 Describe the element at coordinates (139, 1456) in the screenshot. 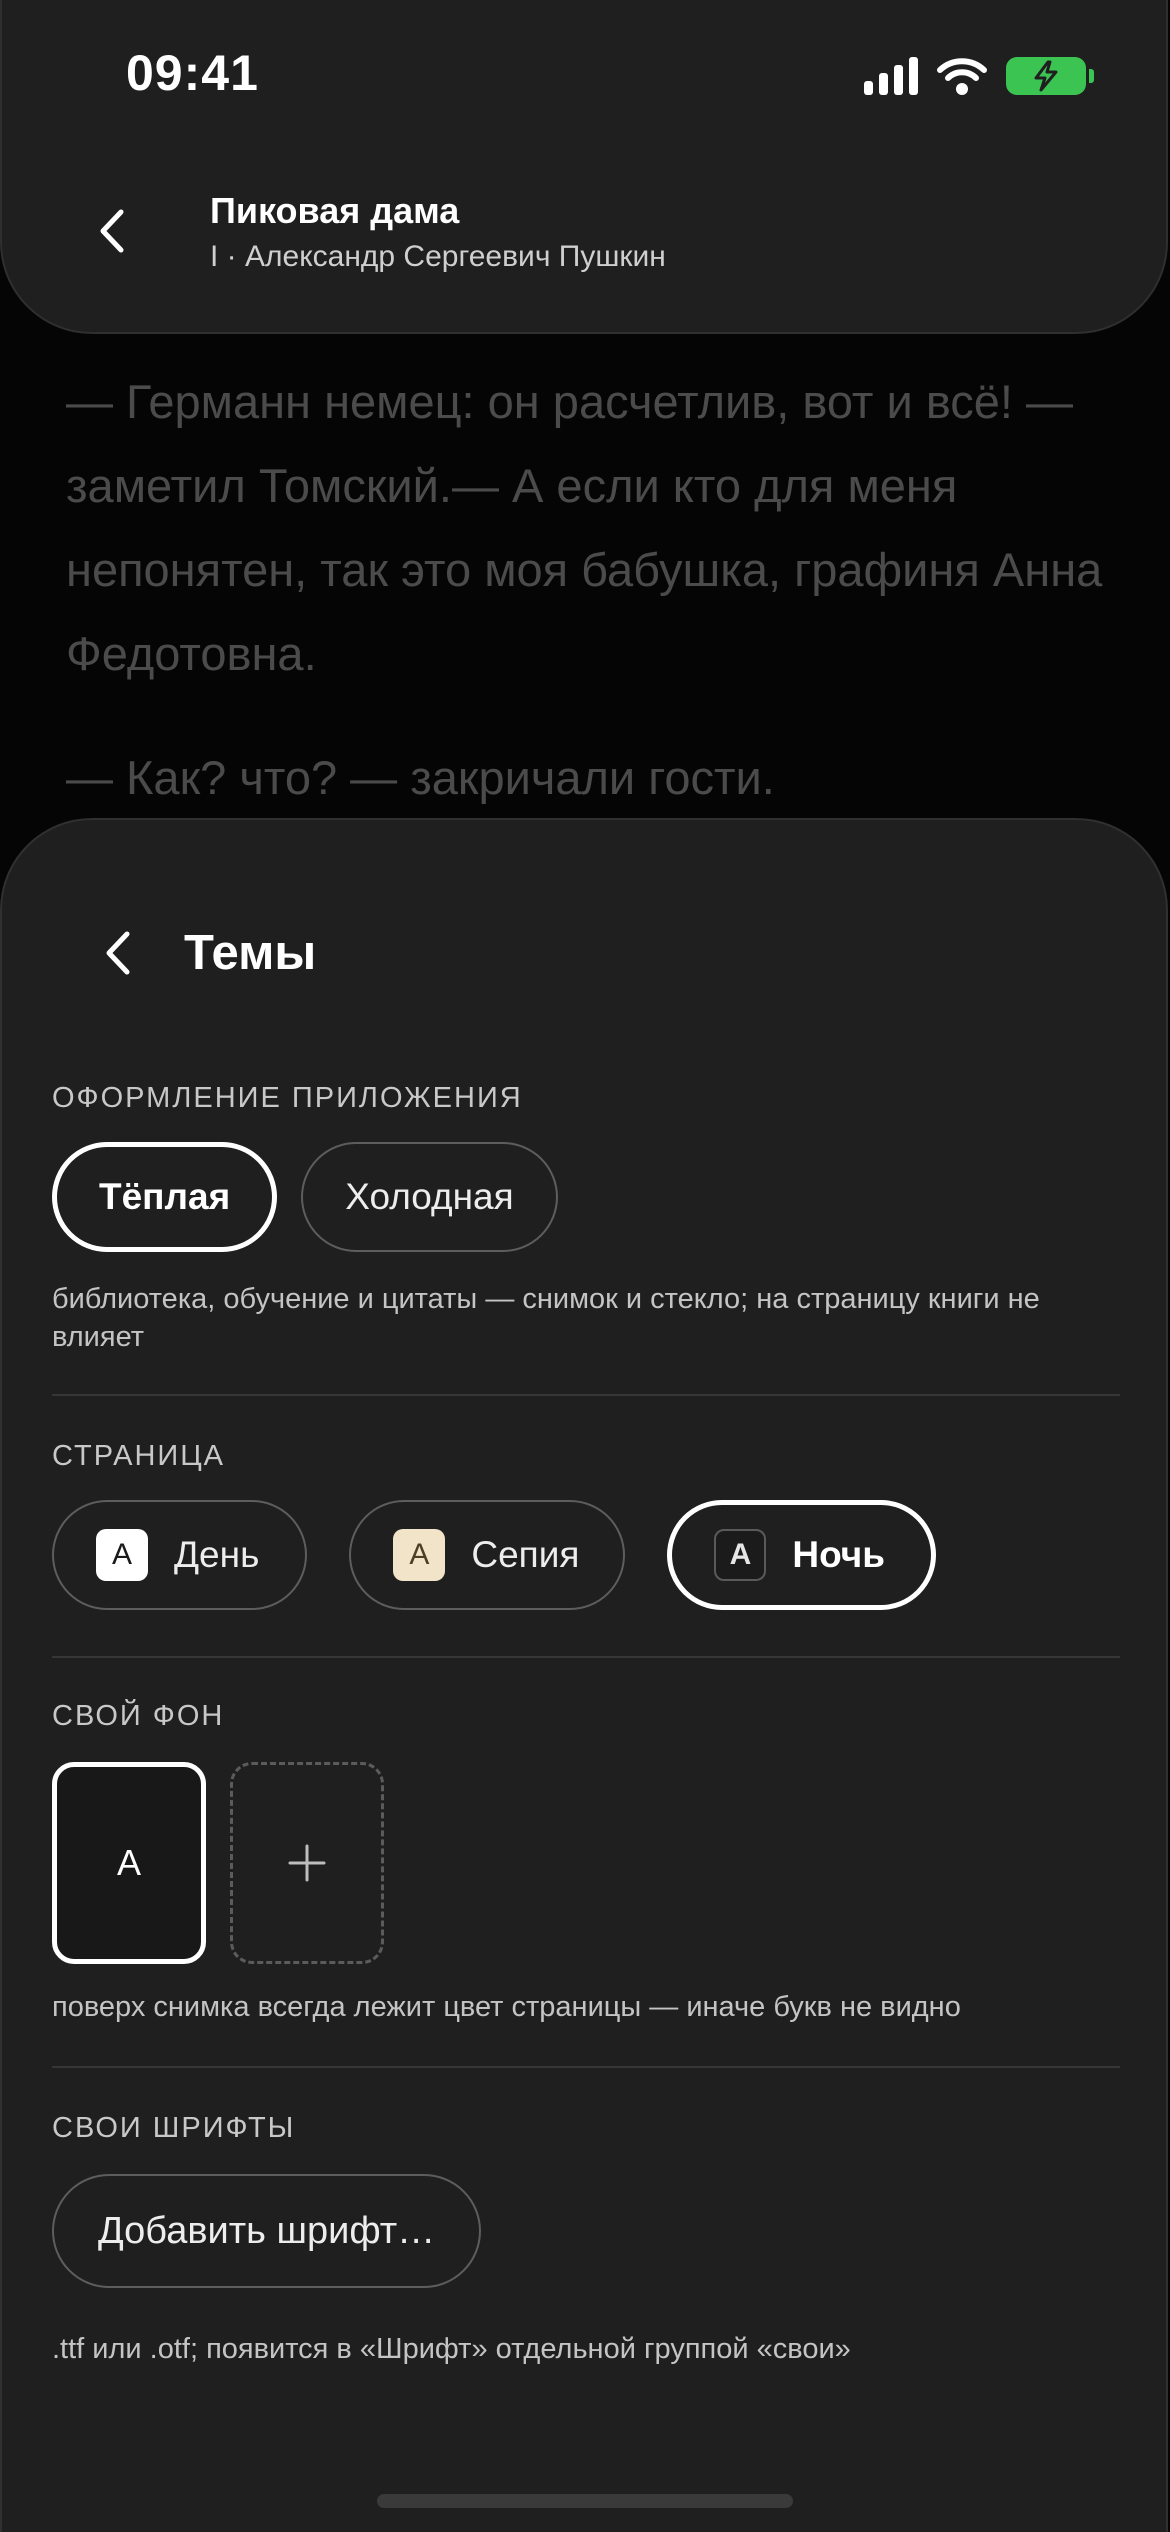

I see `section-label-page: СТРАНИЦА` at that location.